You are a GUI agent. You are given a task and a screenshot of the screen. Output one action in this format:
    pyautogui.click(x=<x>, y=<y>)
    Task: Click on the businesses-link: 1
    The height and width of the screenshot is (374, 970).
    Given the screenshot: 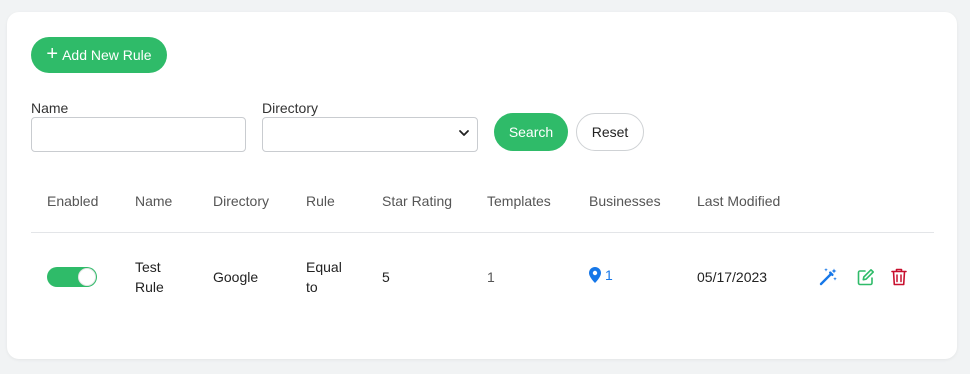 What is the action you would take?
    pyautogui.click(x=601, y=275)
    